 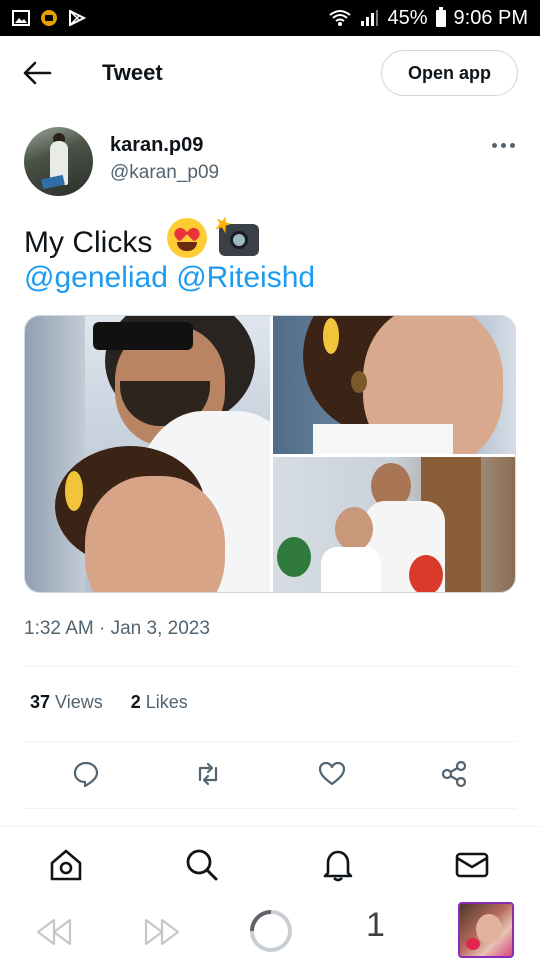 What do you see at coordinates (155, 534) in the screenshot?
I see `photo-woman-face` at bounding box center [155, 534].